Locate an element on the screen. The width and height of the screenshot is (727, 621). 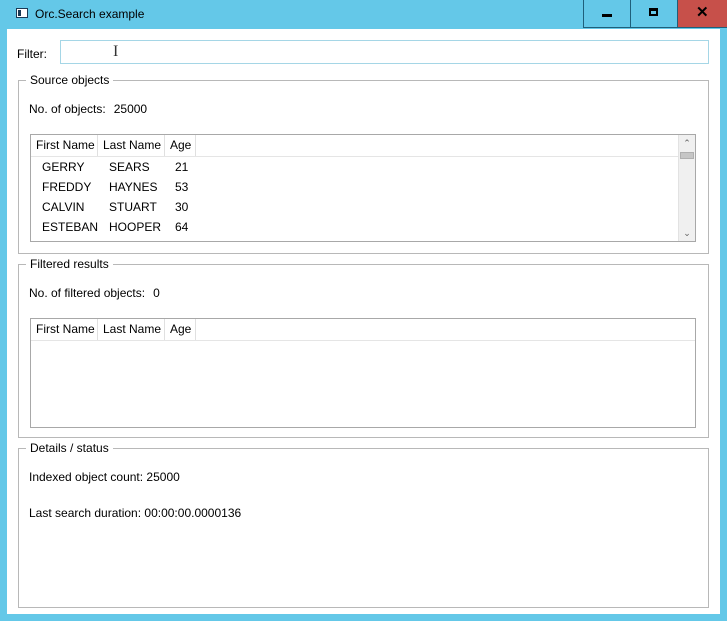
close-icon: ✕ is located at coordinates (702, 12).